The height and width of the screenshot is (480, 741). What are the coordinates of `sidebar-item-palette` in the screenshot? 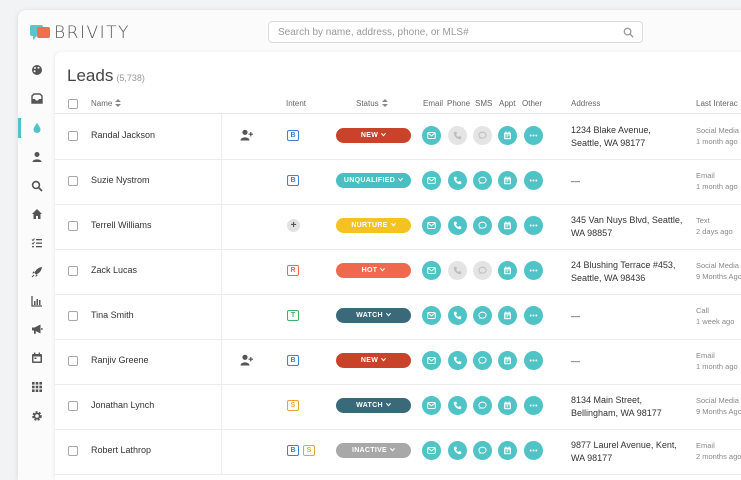 It's located at (36, 70).